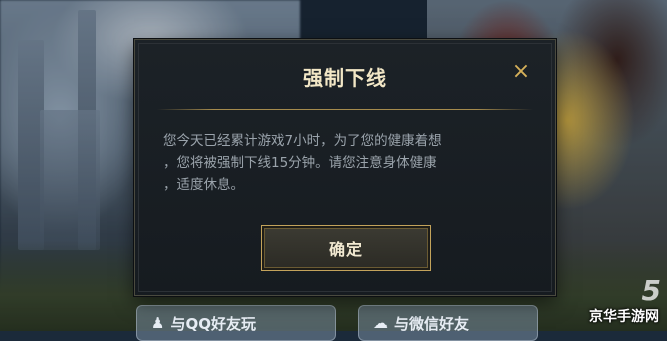 This screenshot has height=341, width=667. I want to click on close-icon: ×, so click(521, 72).